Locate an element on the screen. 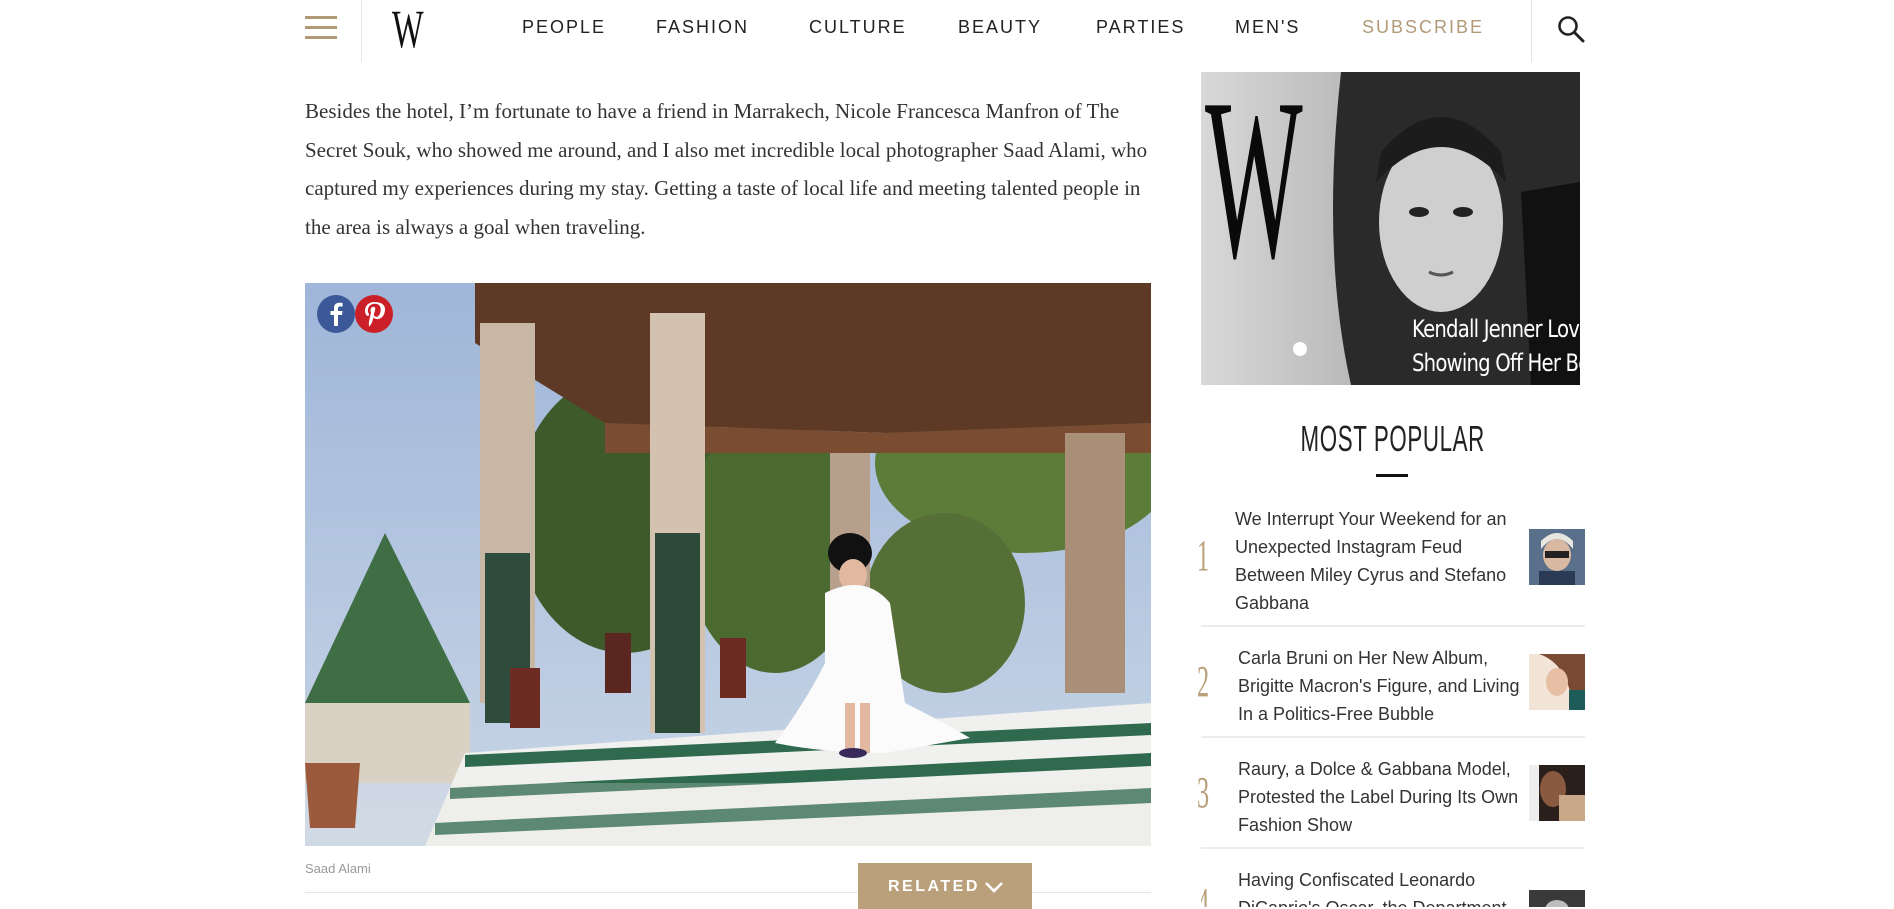  rank-number: 2 is located at coordinates (1203, 681).